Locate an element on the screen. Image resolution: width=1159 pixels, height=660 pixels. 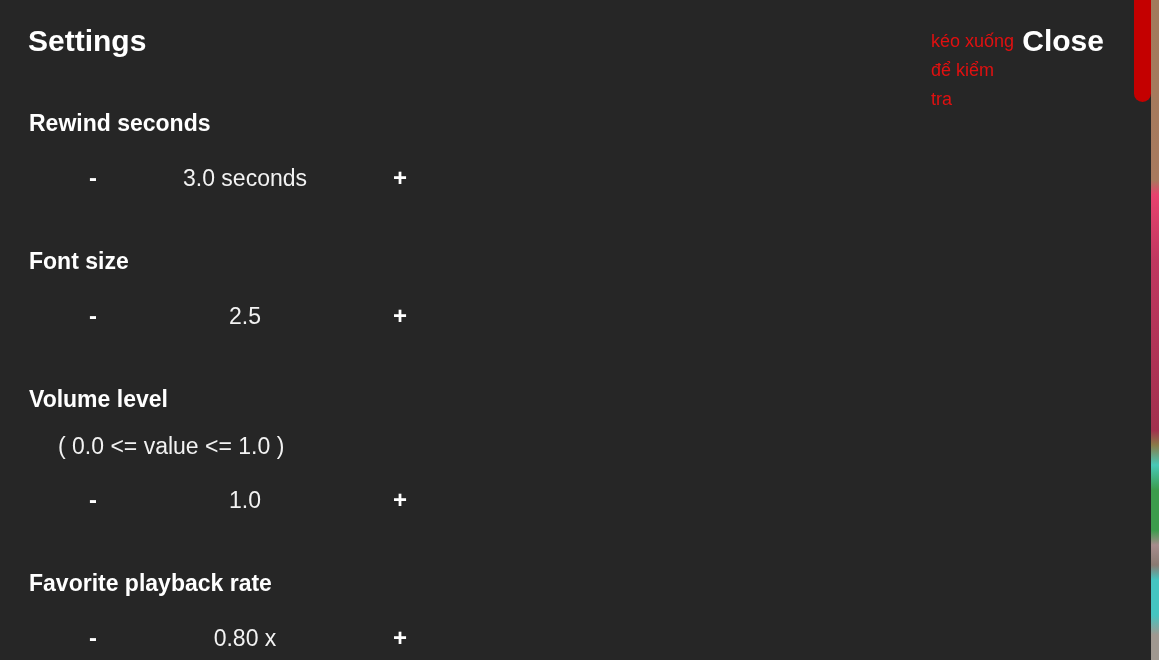
range-hint: ( 0.0 <= value <= 1.0 ) is located at coordinates (171, 446).